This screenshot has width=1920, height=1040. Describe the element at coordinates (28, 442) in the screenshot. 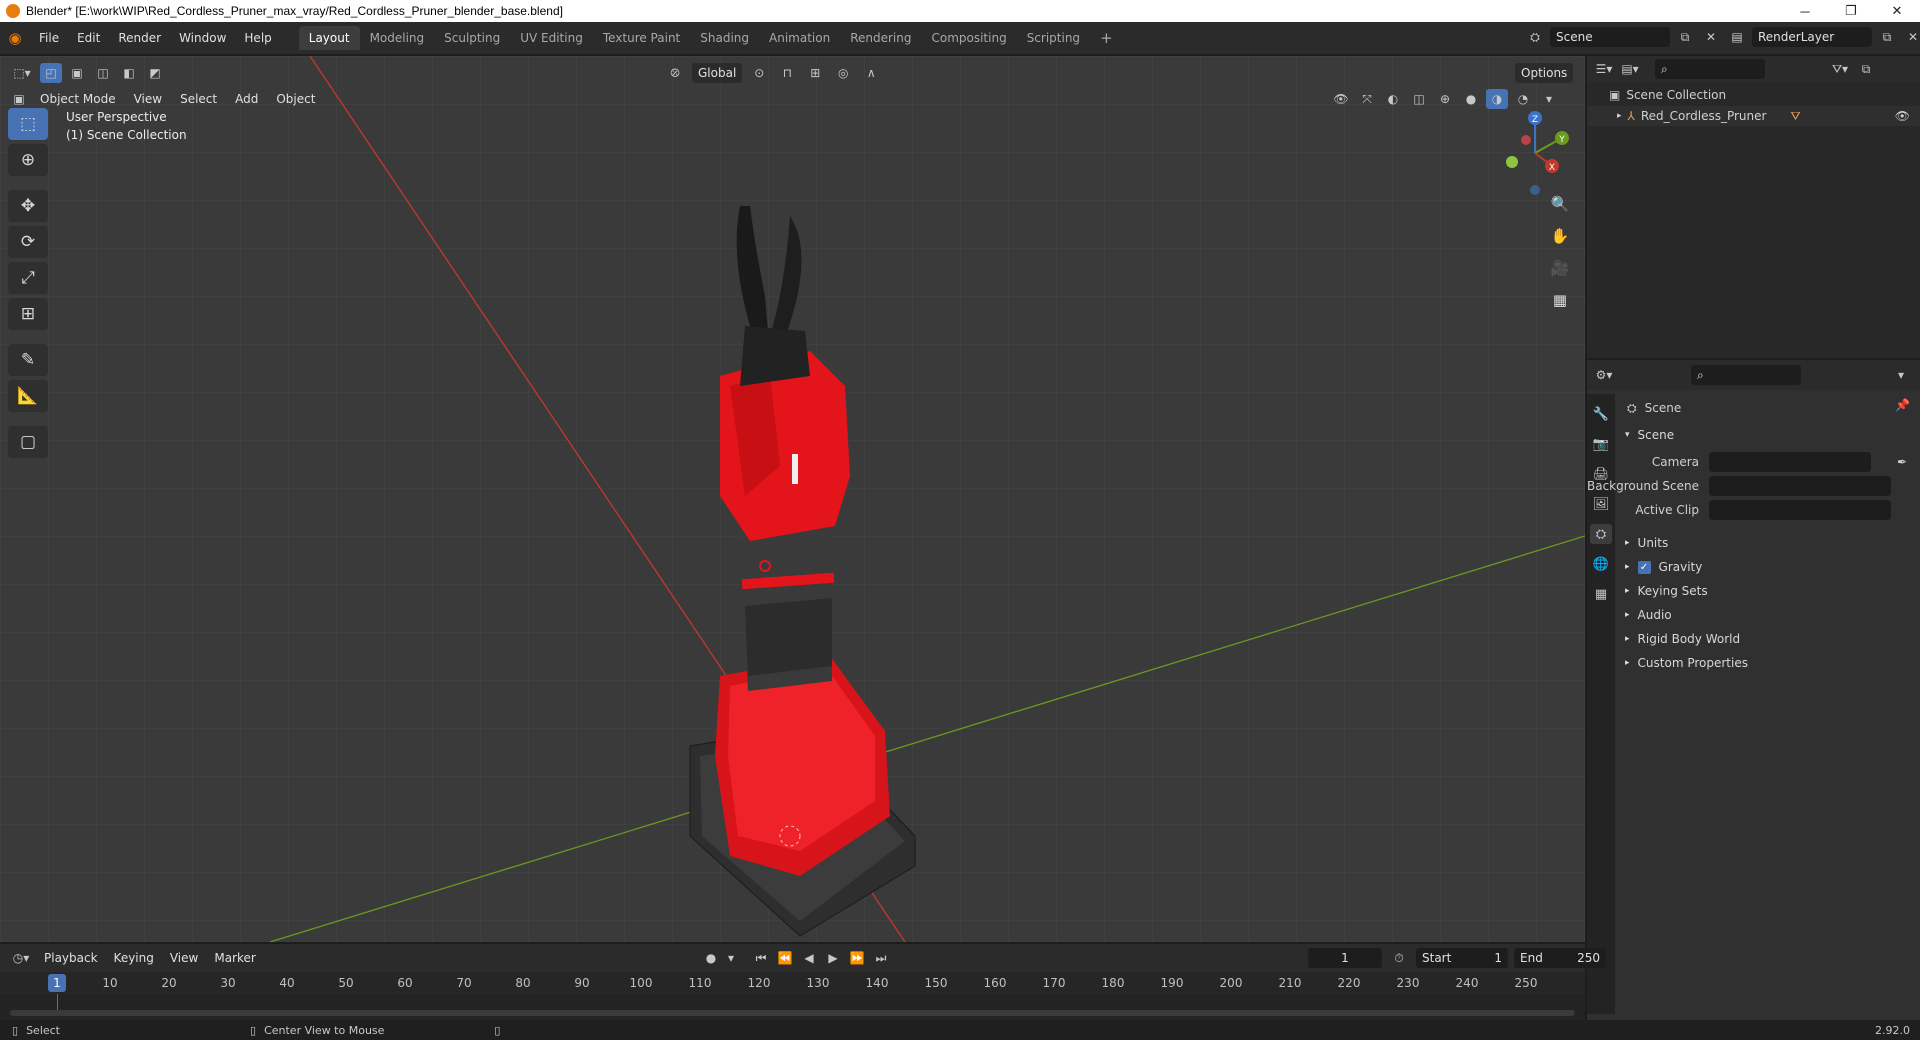

I see `add-cube-tool-icon: ▢` at that location.